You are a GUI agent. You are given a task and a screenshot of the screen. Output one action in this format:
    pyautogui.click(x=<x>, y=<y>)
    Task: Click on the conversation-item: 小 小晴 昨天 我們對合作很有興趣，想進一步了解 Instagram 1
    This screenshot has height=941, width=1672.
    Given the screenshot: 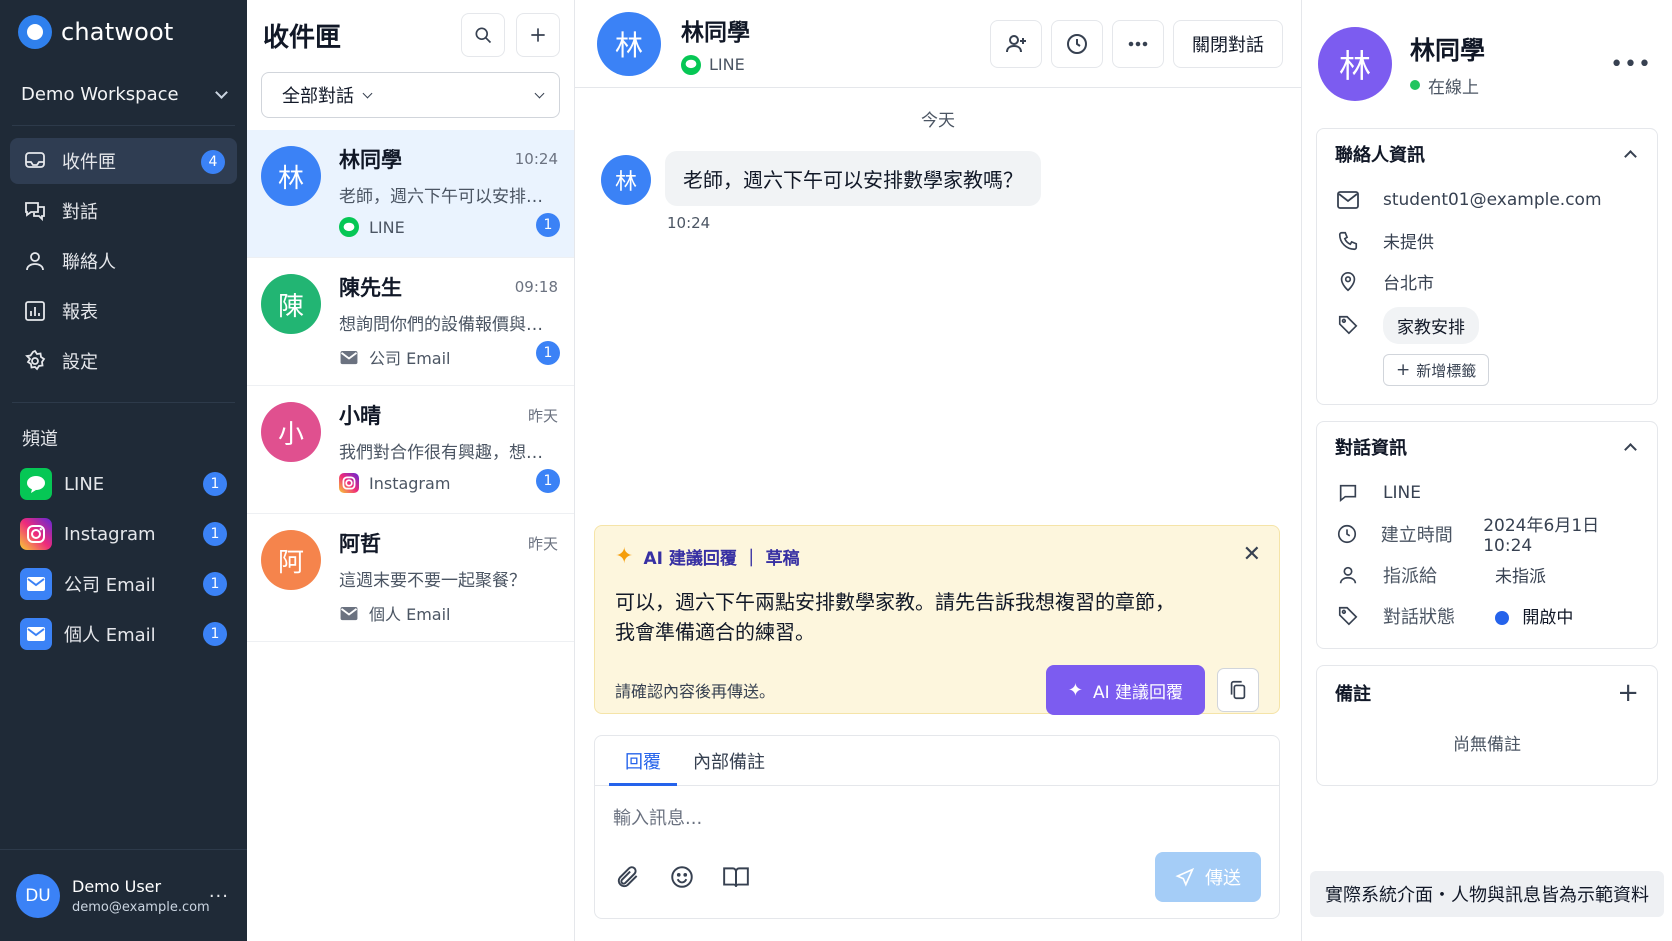 What is the action you would take?
    pyautogui.click(x=410, y=450)
    